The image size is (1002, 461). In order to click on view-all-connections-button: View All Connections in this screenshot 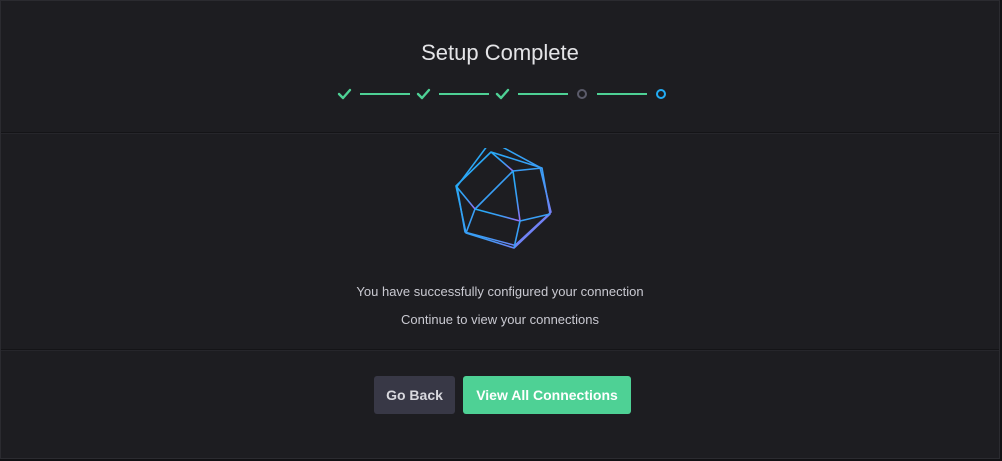, I will do `click(547, 395)`.